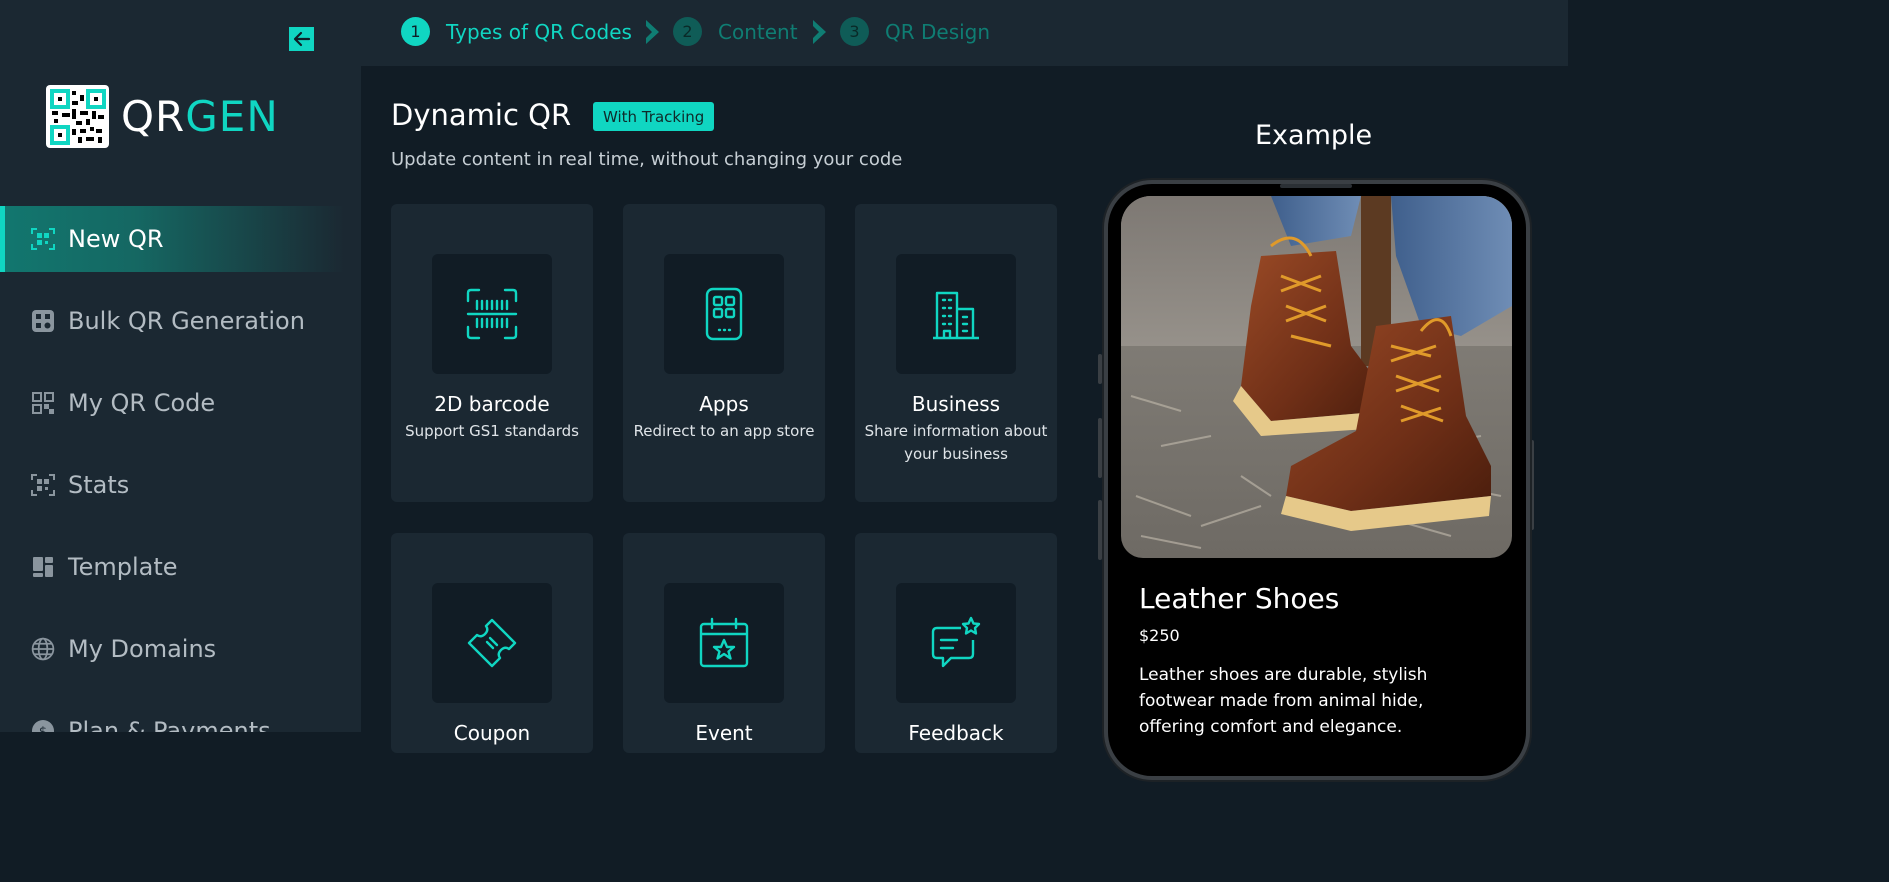 This screenshot has height=882, width=1889. I want to click on sidebar-item-label: New QR, so click(116, 239).